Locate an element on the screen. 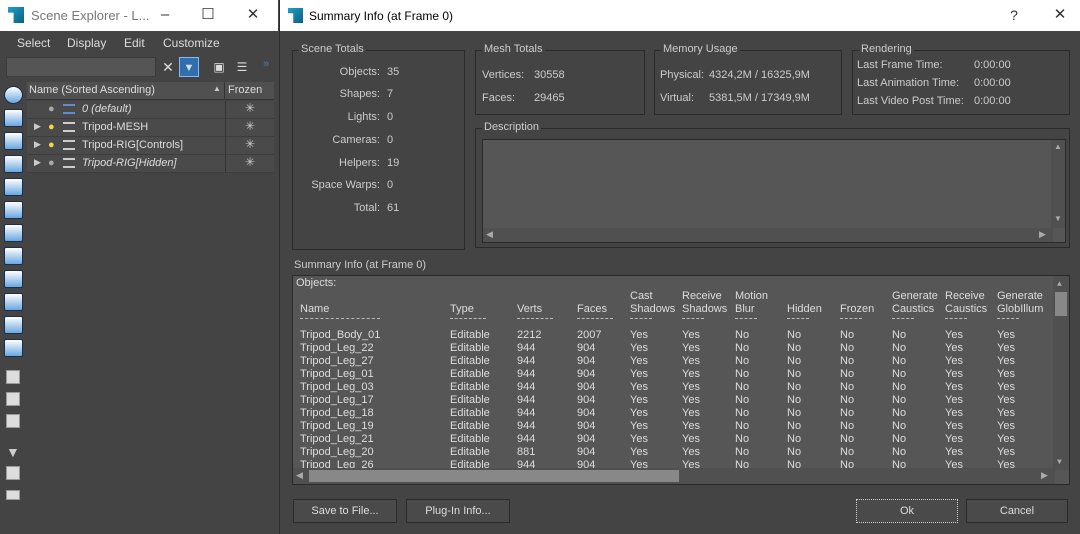 This screenshot has width=1080, height=534. clear-search-icon: ✕ is located at coordinates (168, 67).